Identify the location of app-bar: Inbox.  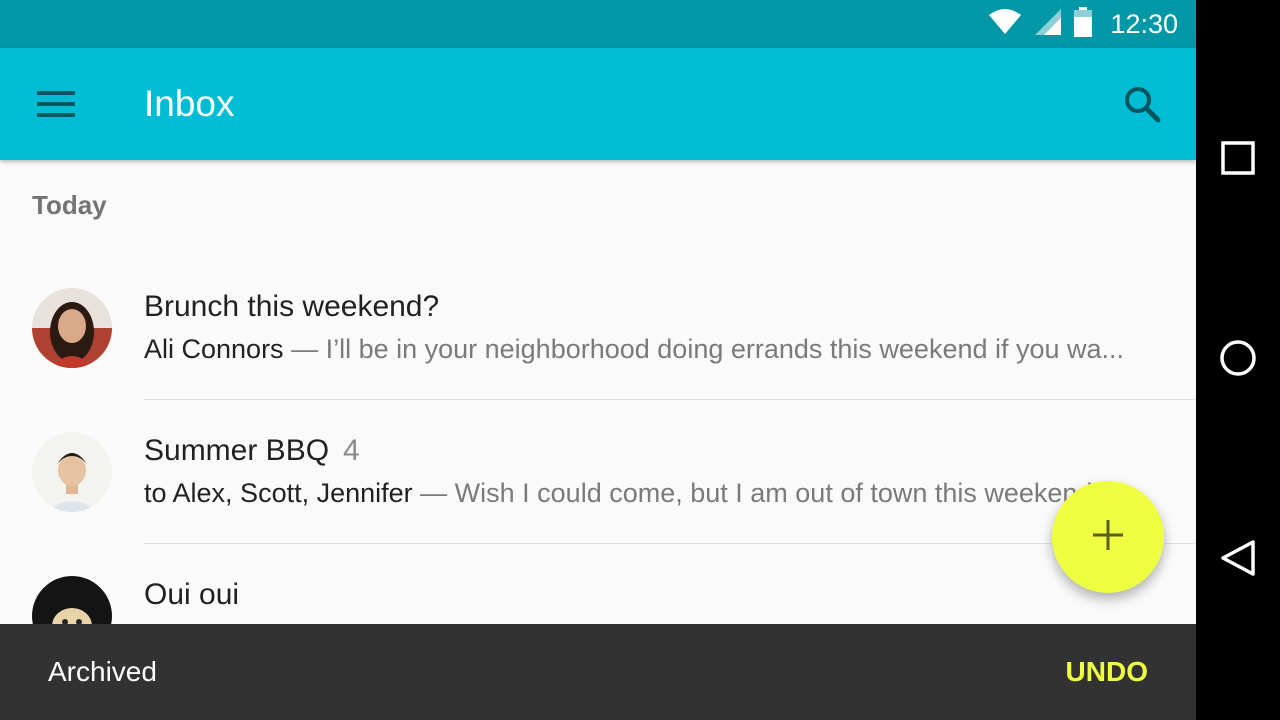
(598, 104).